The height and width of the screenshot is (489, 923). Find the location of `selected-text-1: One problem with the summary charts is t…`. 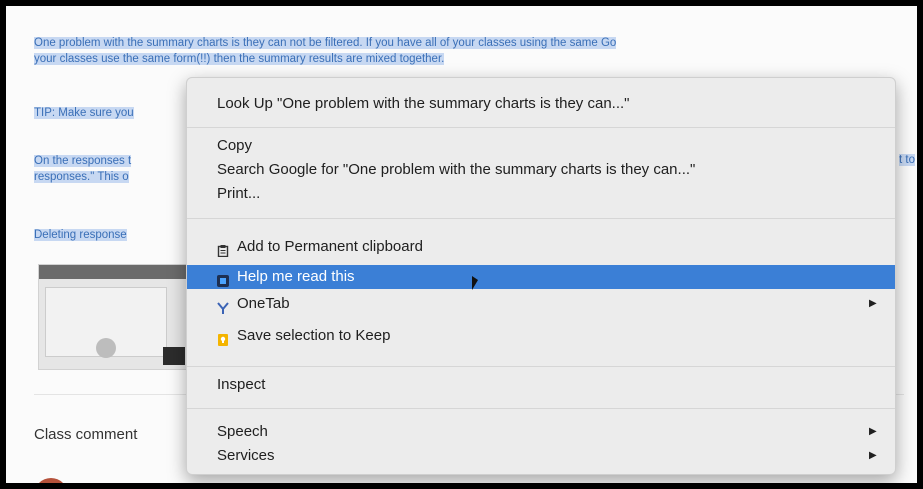

selected-text-1: One problem with the summary charts is t… is located at coordinates (325, 43).